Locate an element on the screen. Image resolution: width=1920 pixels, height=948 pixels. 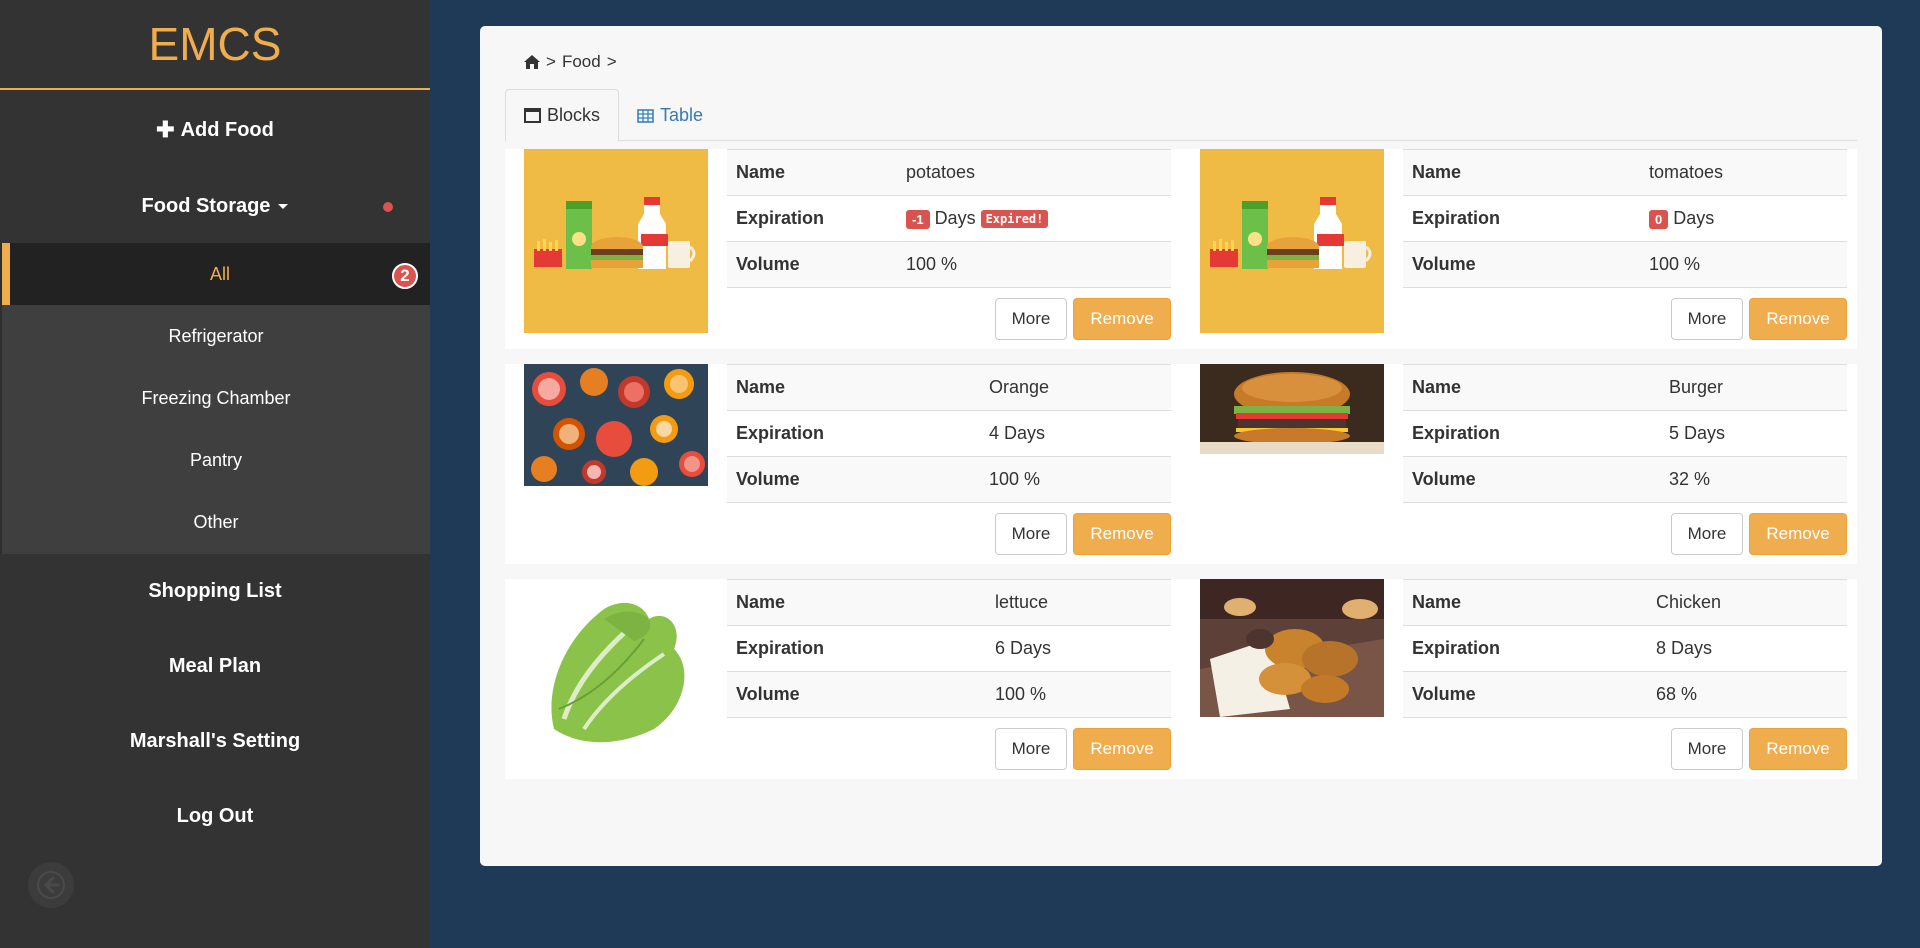
tab-table: Table is located at coordinates (670, 115).